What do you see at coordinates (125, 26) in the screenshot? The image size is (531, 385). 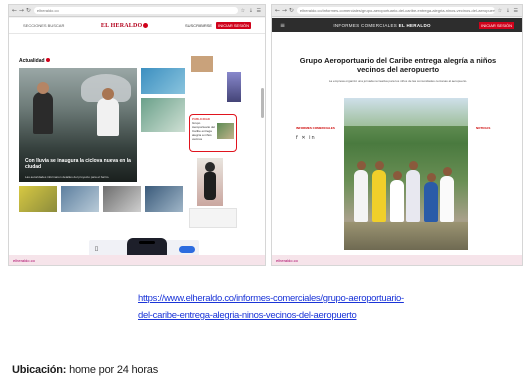 I see `site-logo: EL HERALDO` at bounding box center [125, 26].